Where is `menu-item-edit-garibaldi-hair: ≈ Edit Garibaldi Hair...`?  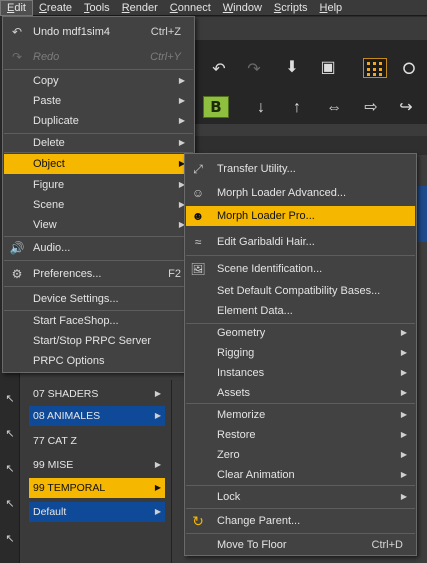
menu-item-edit-garibaldi-hair: ≈ Edit Garibaldi Hair... is located at coordinates (300, 242).